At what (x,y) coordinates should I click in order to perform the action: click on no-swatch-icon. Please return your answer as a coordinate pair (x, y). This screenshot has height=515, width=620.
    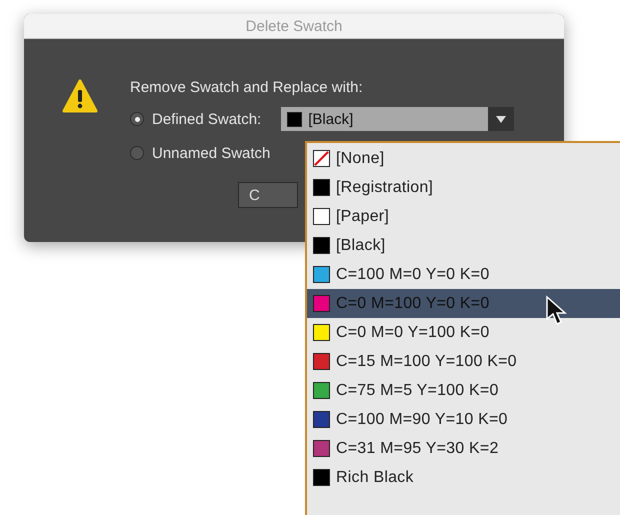
    Looking at the image, I should click on (321, 158).